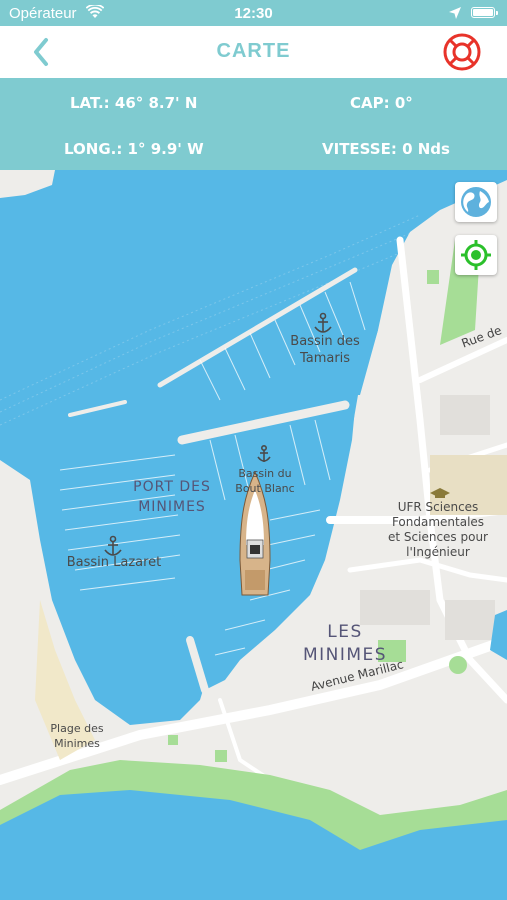 This screenshot has height=900, width=507. Describe the element at coordinates (462, 52) in the screenshot. I see `lifebuoy-icon` at that location.